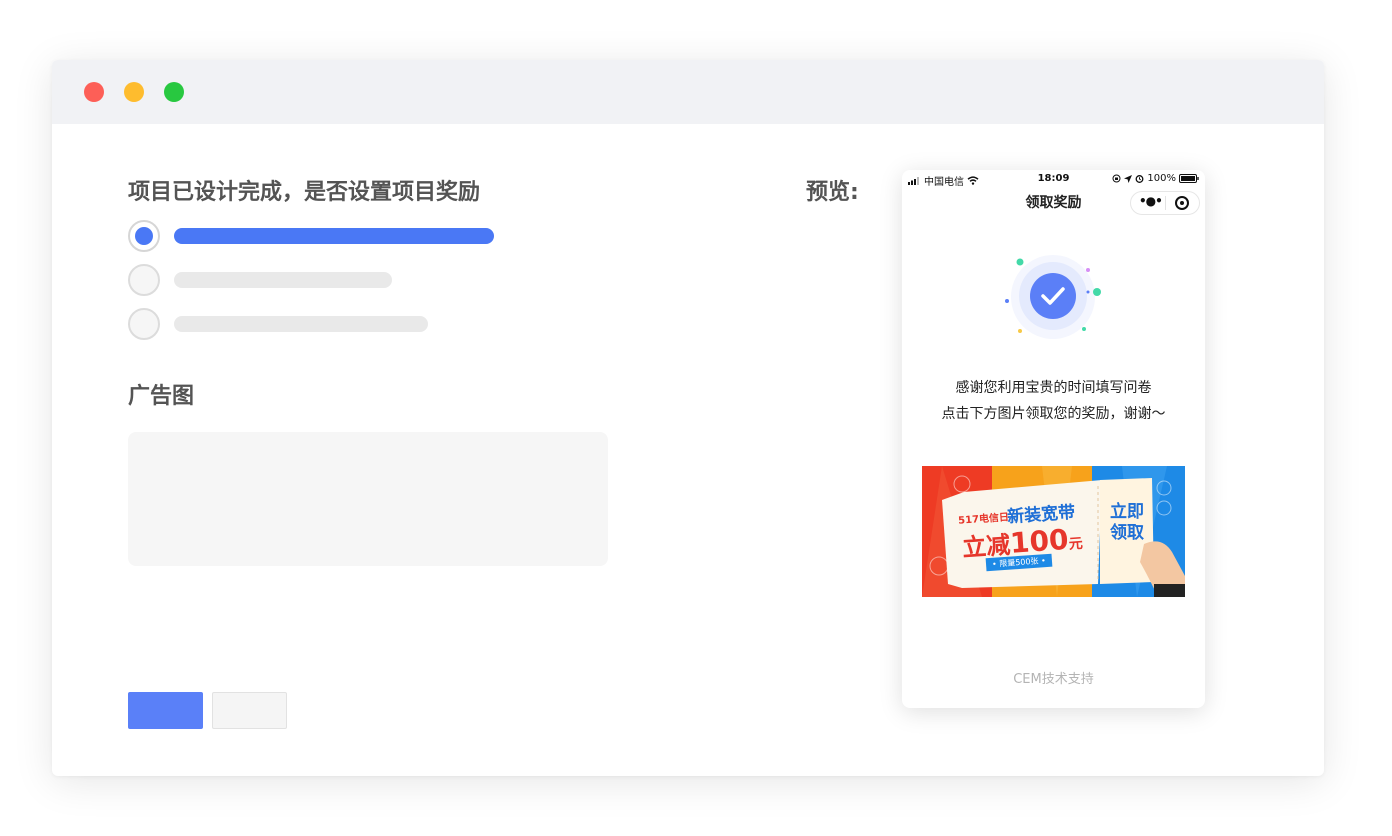  I want to click on target-icon, so click(1182, 203).